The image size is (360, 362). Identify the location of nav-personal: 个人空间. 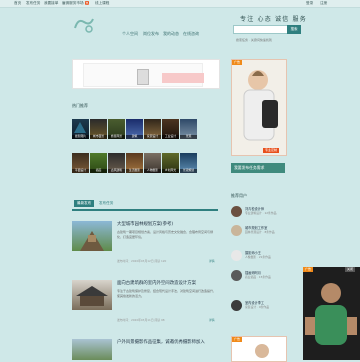
(130, 34).